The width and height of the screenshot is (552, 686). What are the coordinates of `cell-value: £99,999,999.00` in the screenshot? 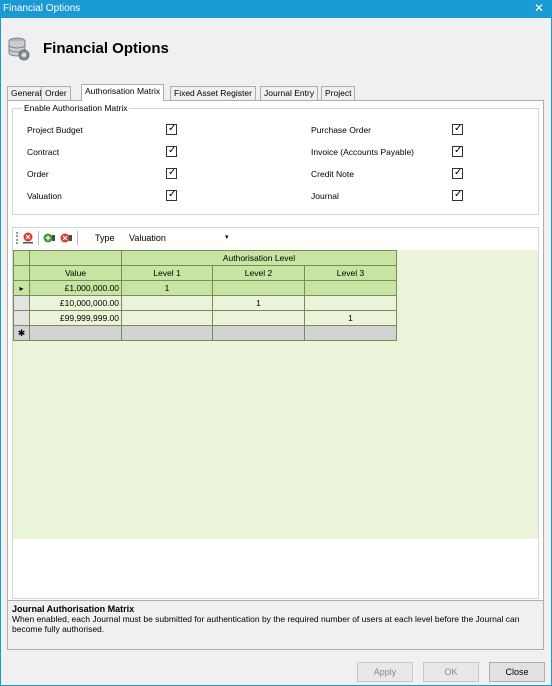 It's located at (75, 318).